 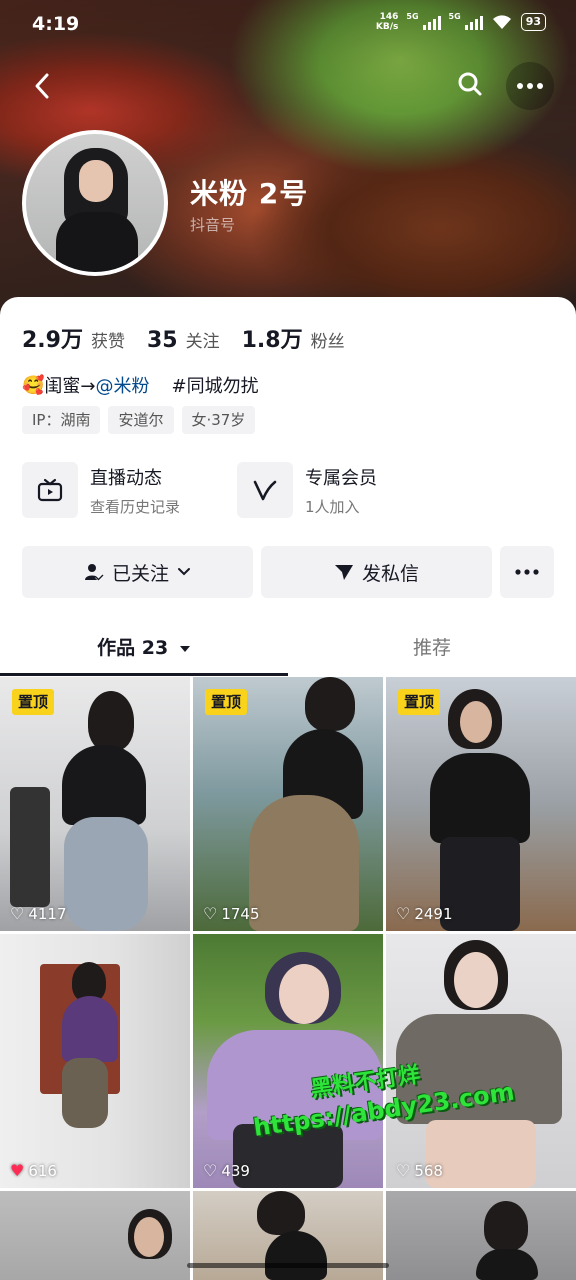 I want to click on video-likes: ♡ 568, so click(x=419, y=1170).